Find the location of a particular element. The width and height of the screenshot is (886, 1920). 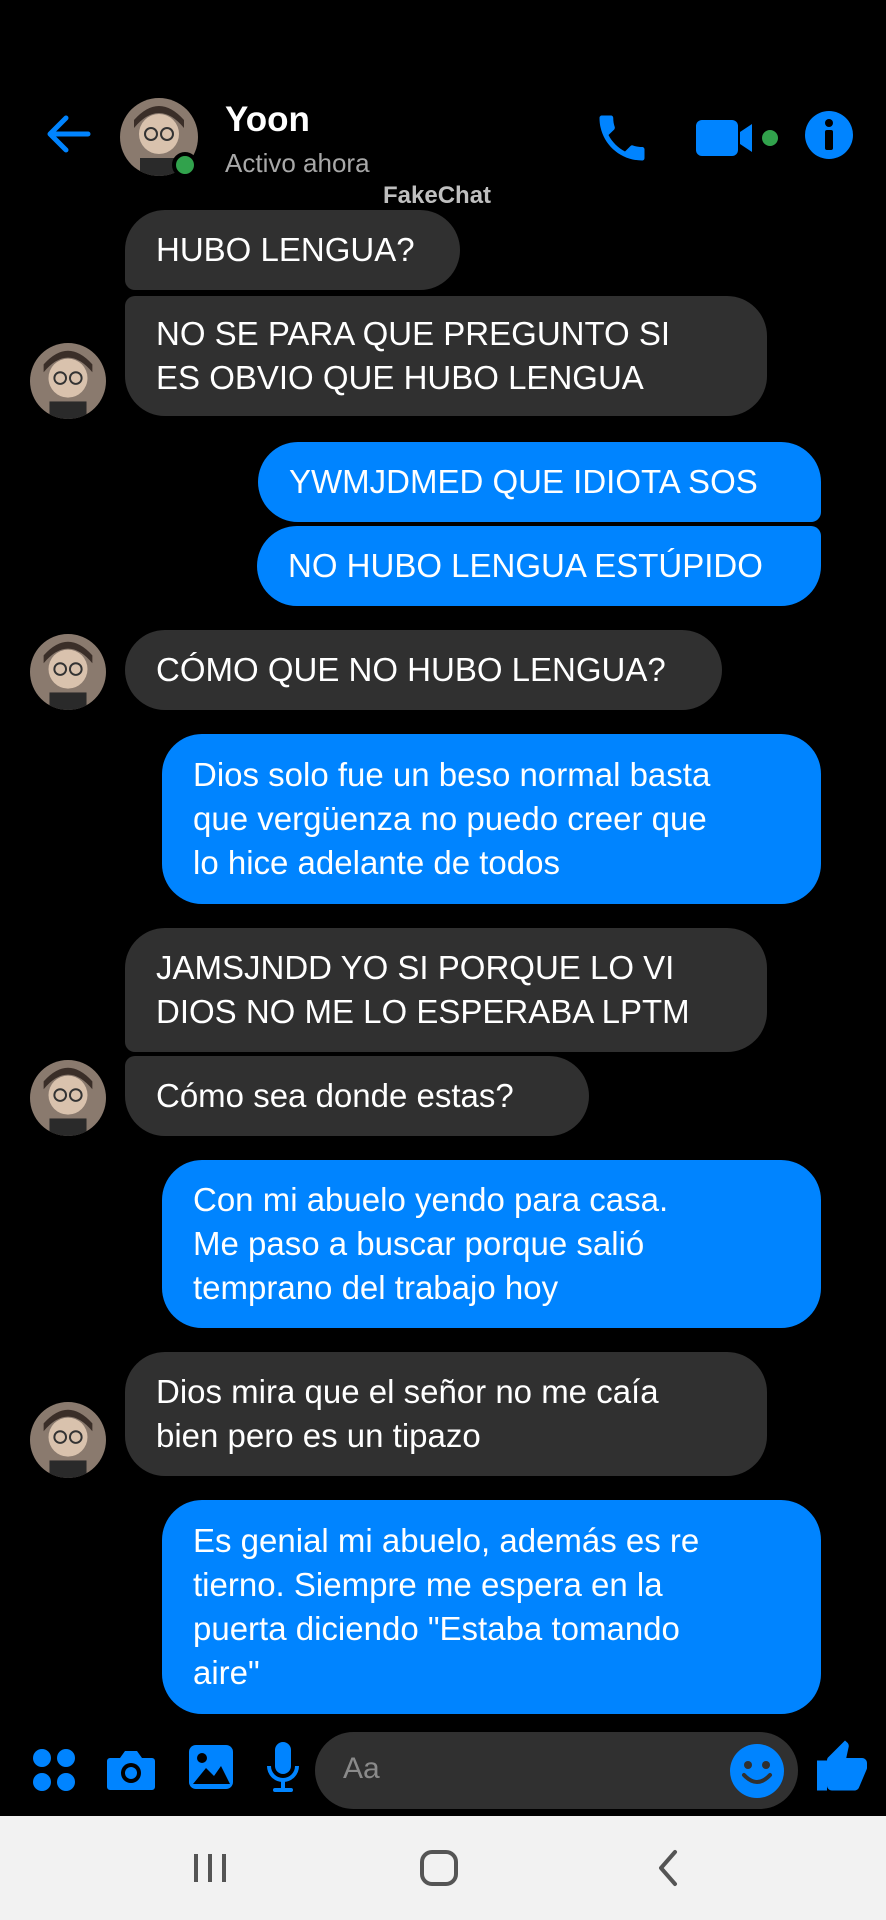

back-arrow-icon is located at coordinates (68, 134).